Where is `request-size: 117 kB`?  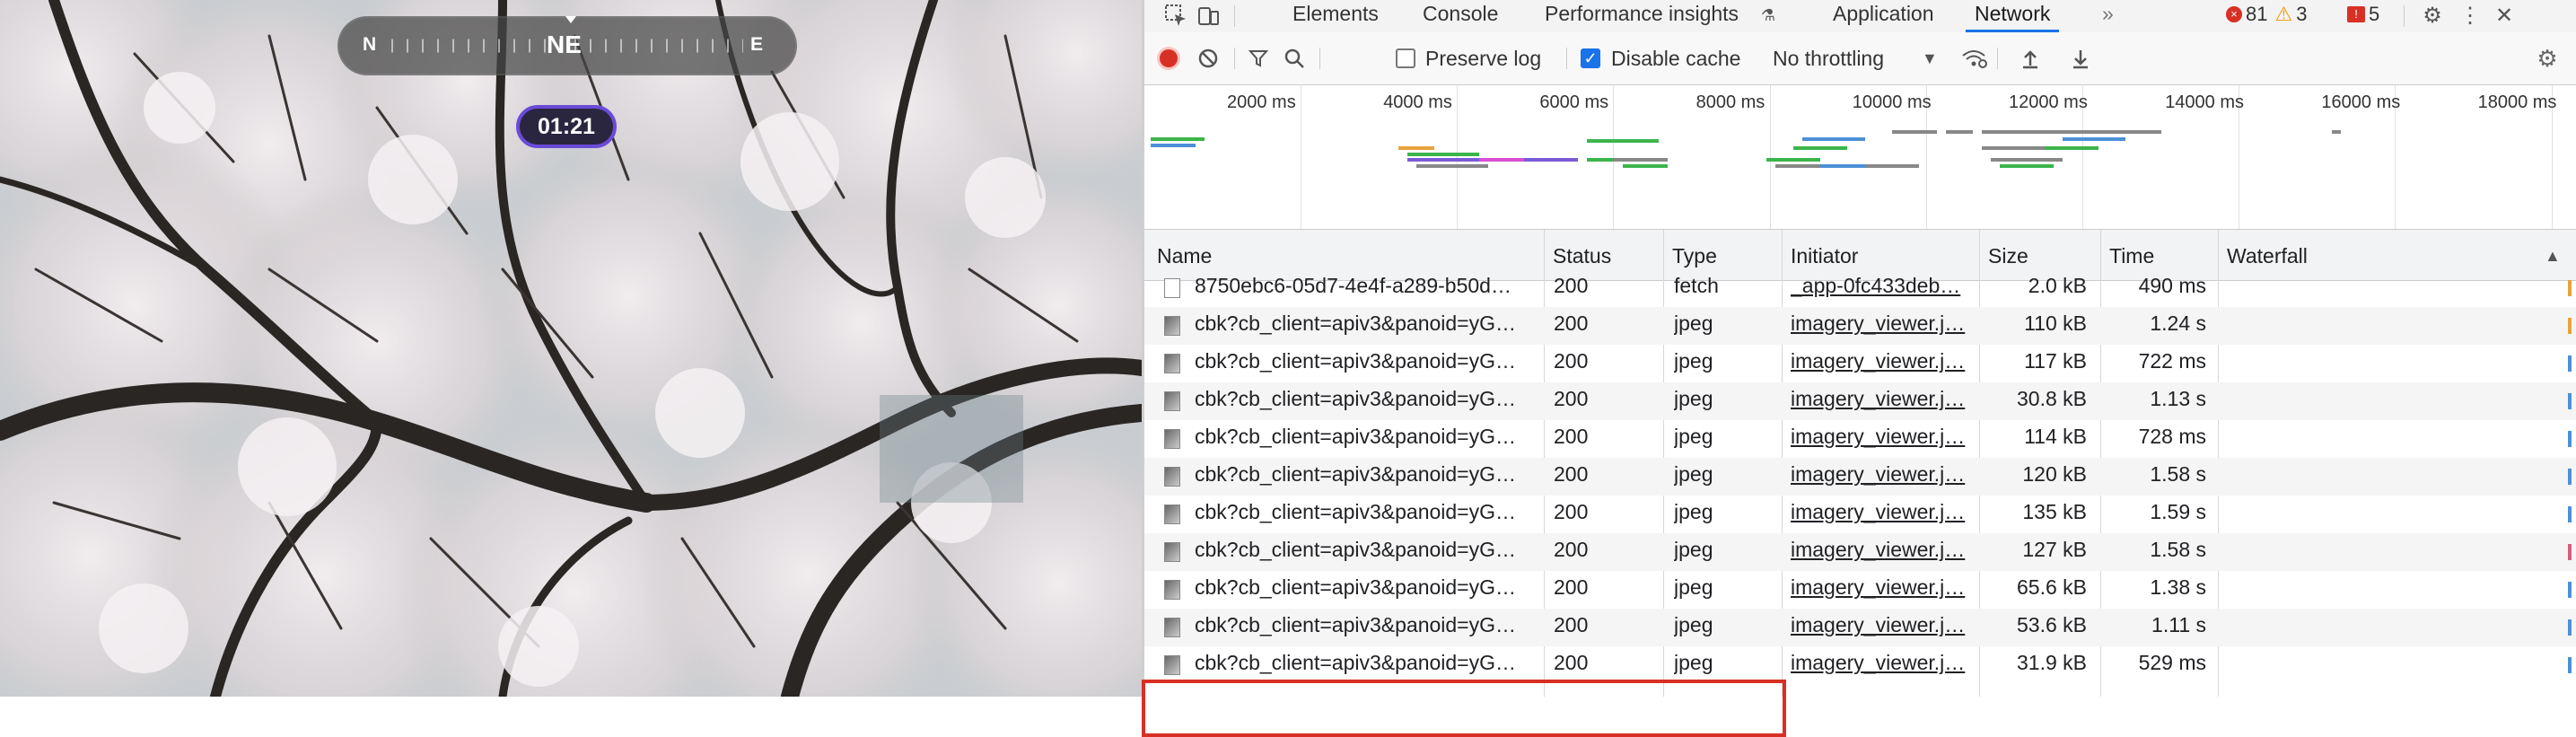 request-size: 117 kB is located at coordinates (2055, 361).